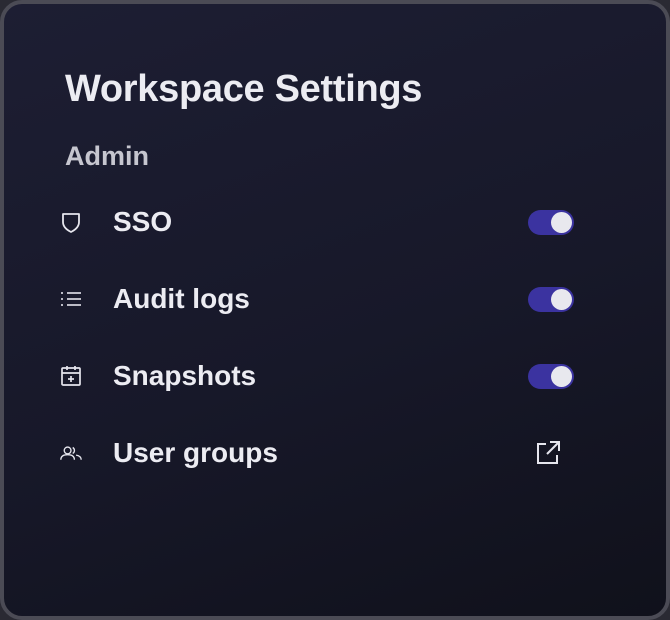 The width and height of the screenshot is (670, 620). What do you see at coordinates (244, 89) in the screenshot?
I see `page-title: Workspace Settings` at bounding box center [244, 89].